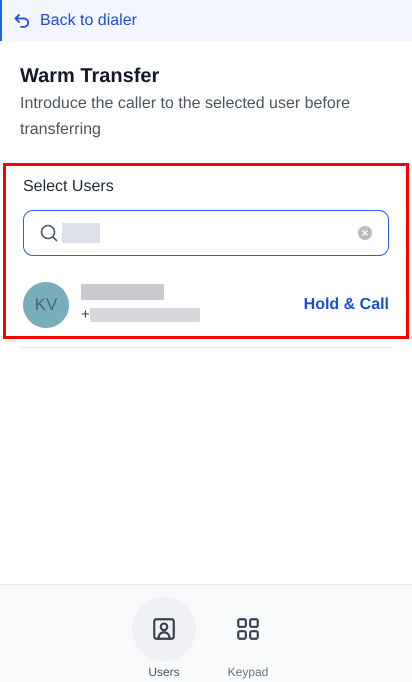 This screenshot has height=682, width=412. I want to click on blurred-query, so click(81, 233).